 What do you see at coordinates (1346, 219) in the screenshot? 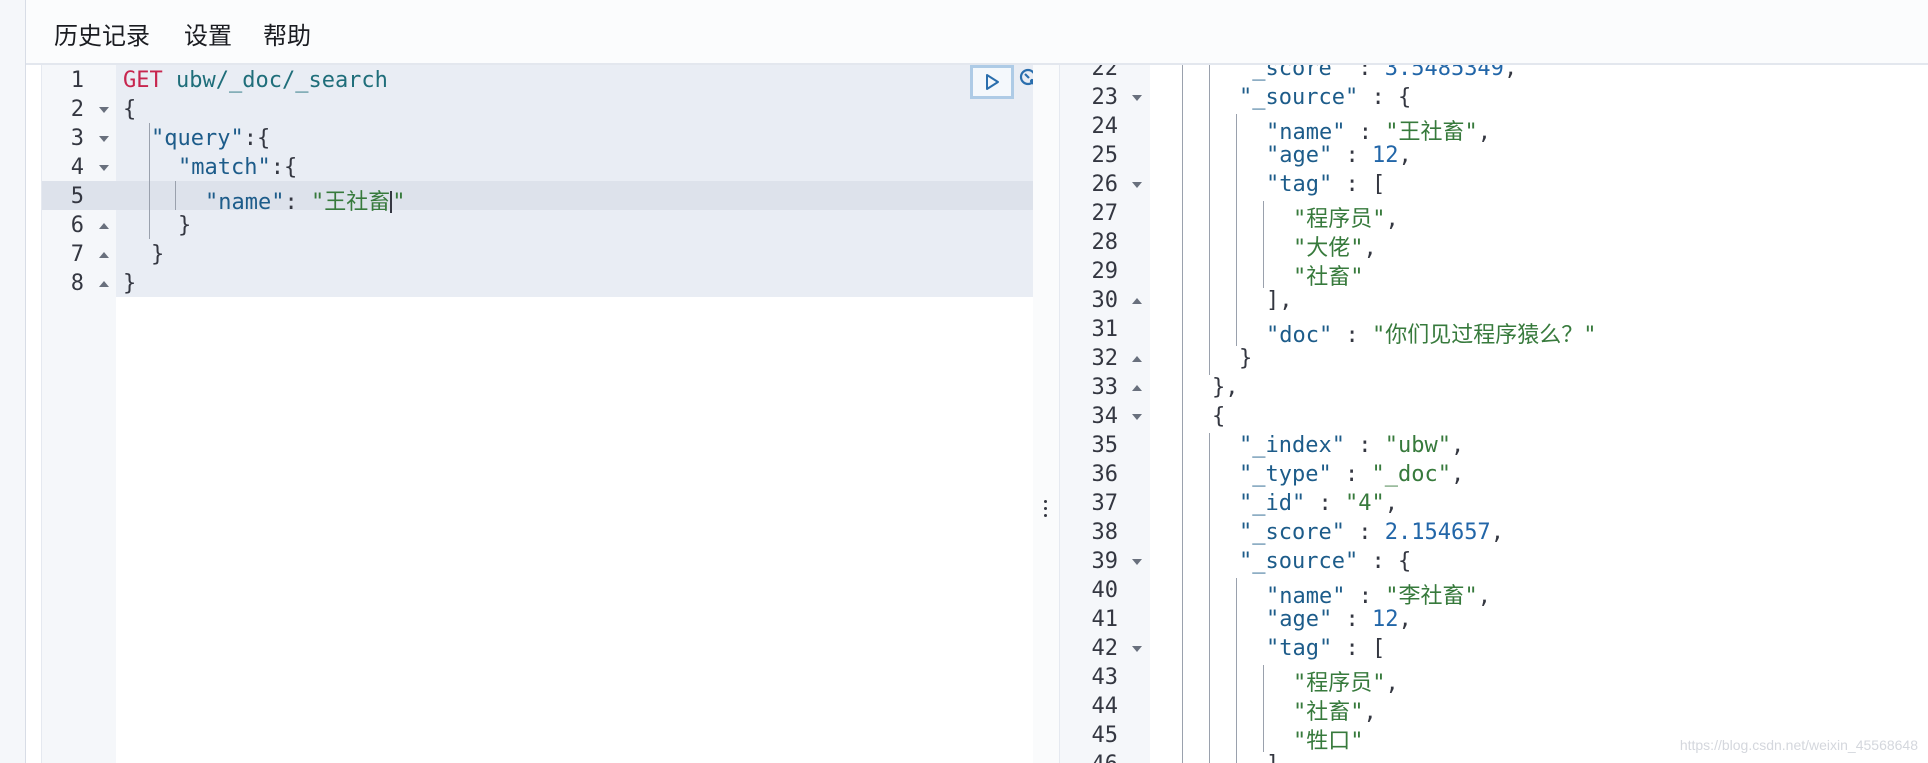
I see `response-line: "程序员",` at bounding box center [1346, 219].